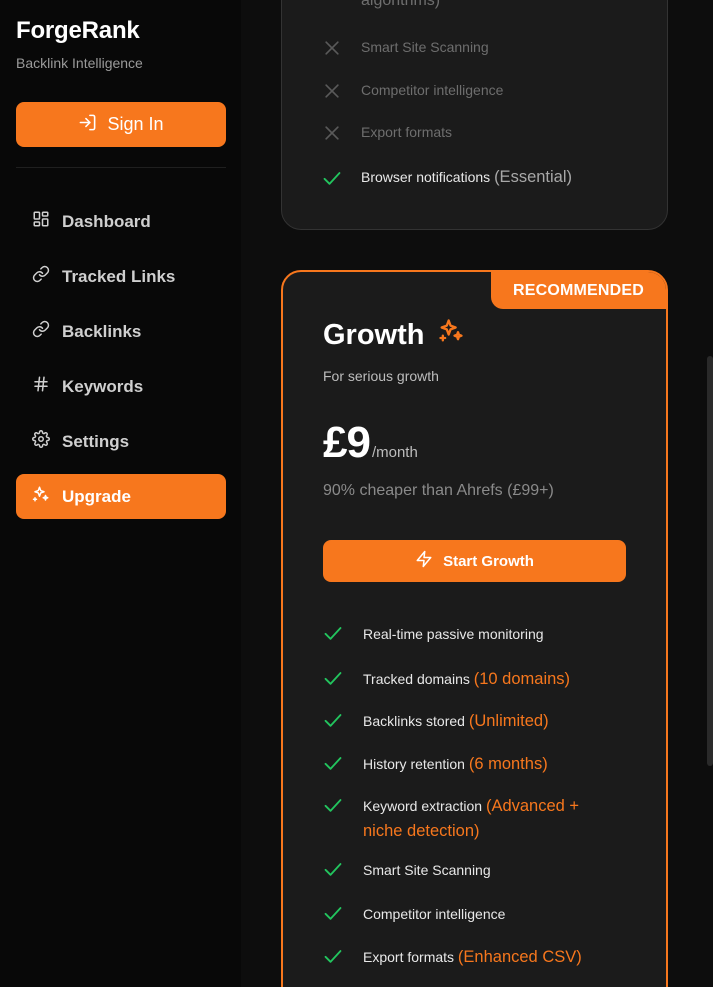  What do you see at coordinates (423, 806) in the screenshot?
I see `feature-label: Keyword extraction` at bounding box center [423, 806].